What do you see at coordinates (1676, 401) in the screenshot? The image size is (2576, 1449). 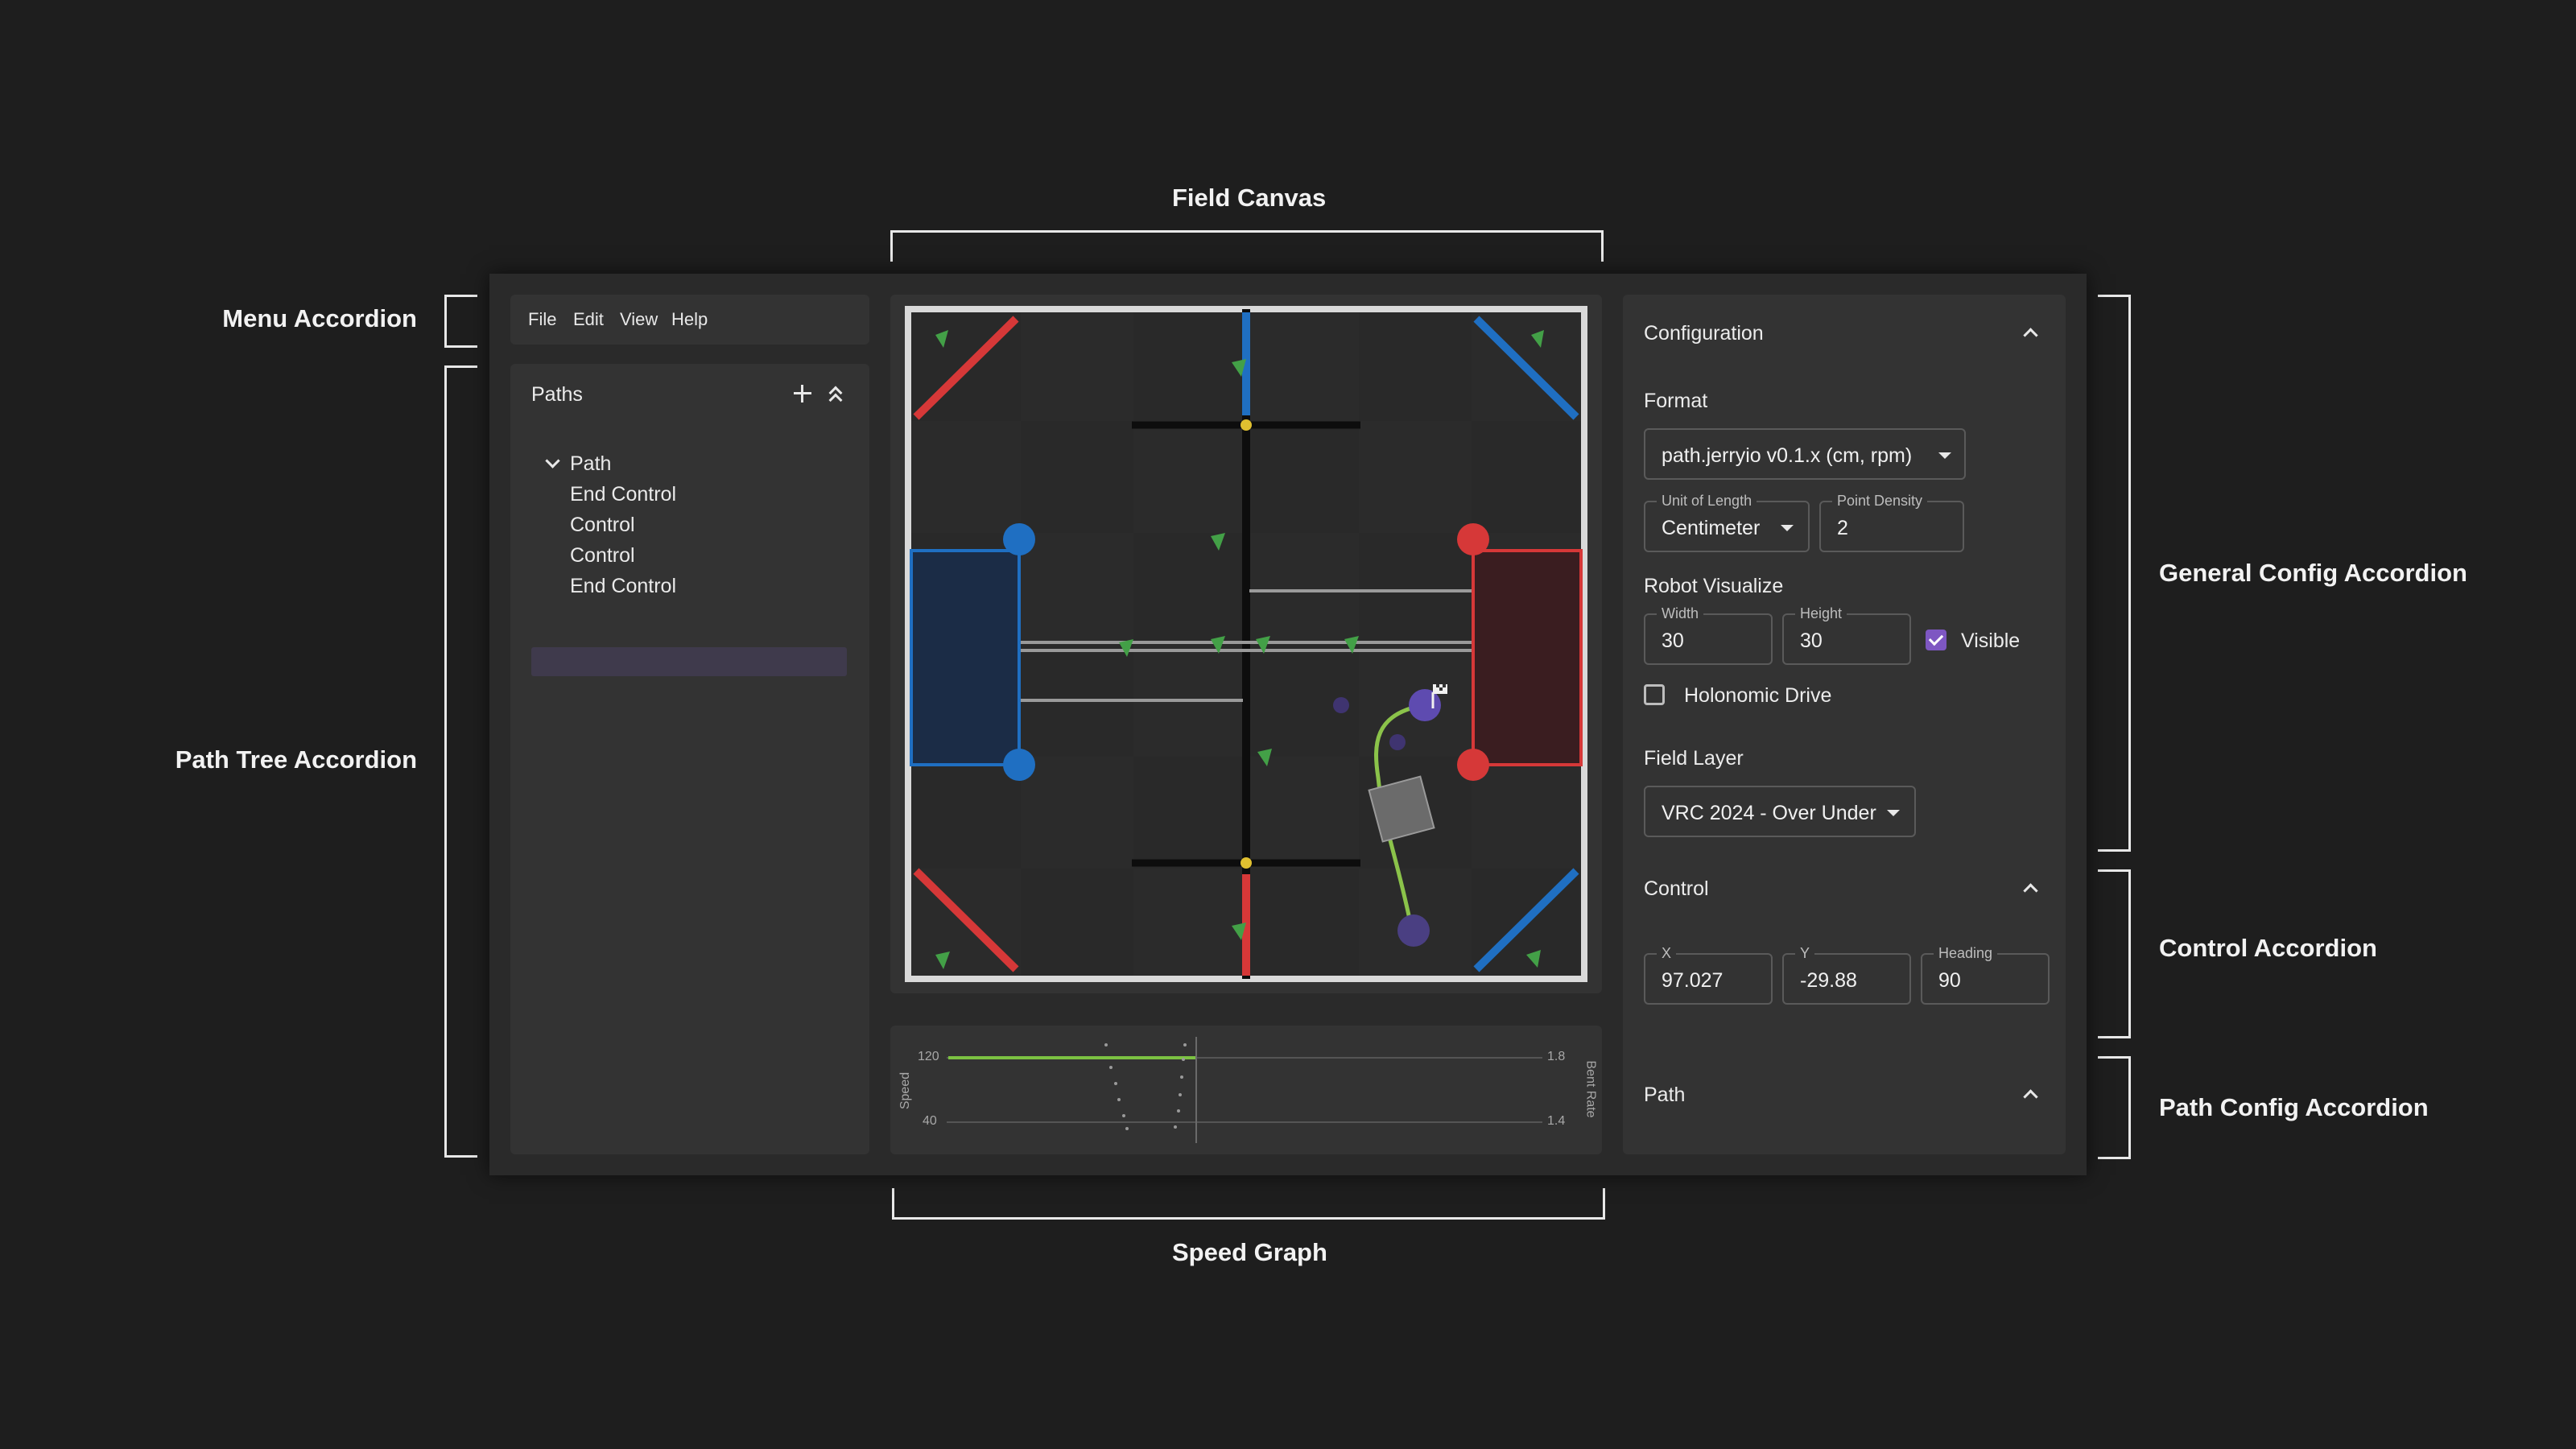 I see `format-label: Format` at bounding box center [1676, 401].